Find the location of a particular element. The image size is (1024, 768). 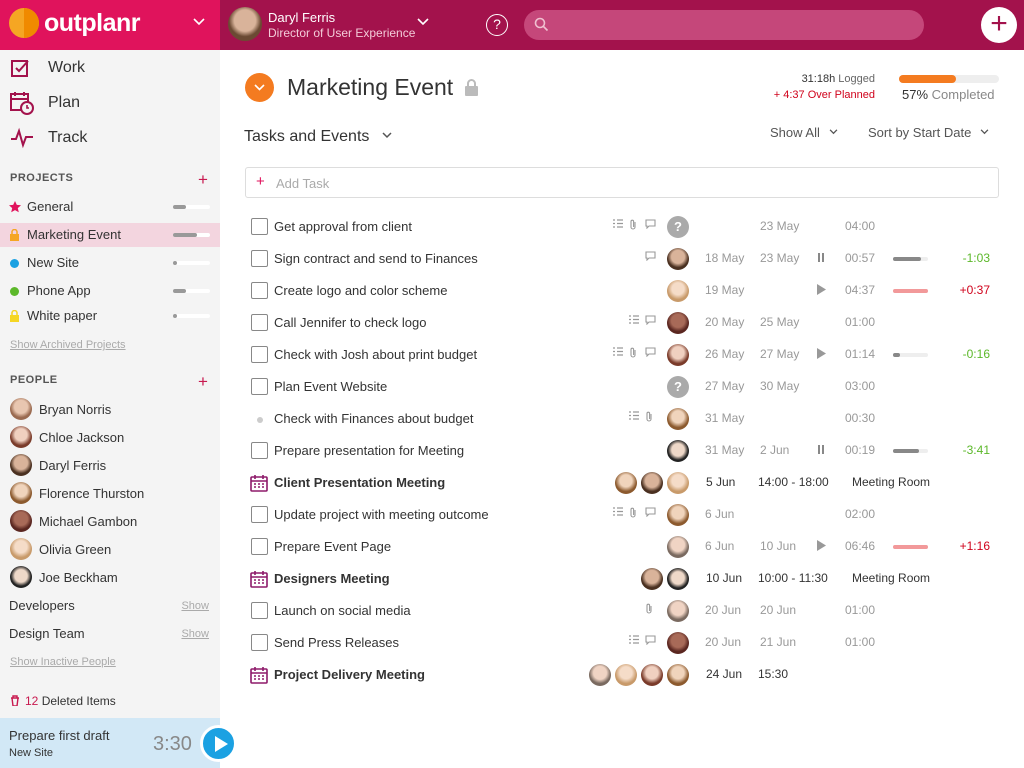

add-person-button: + is located at coordinates (203, 381).